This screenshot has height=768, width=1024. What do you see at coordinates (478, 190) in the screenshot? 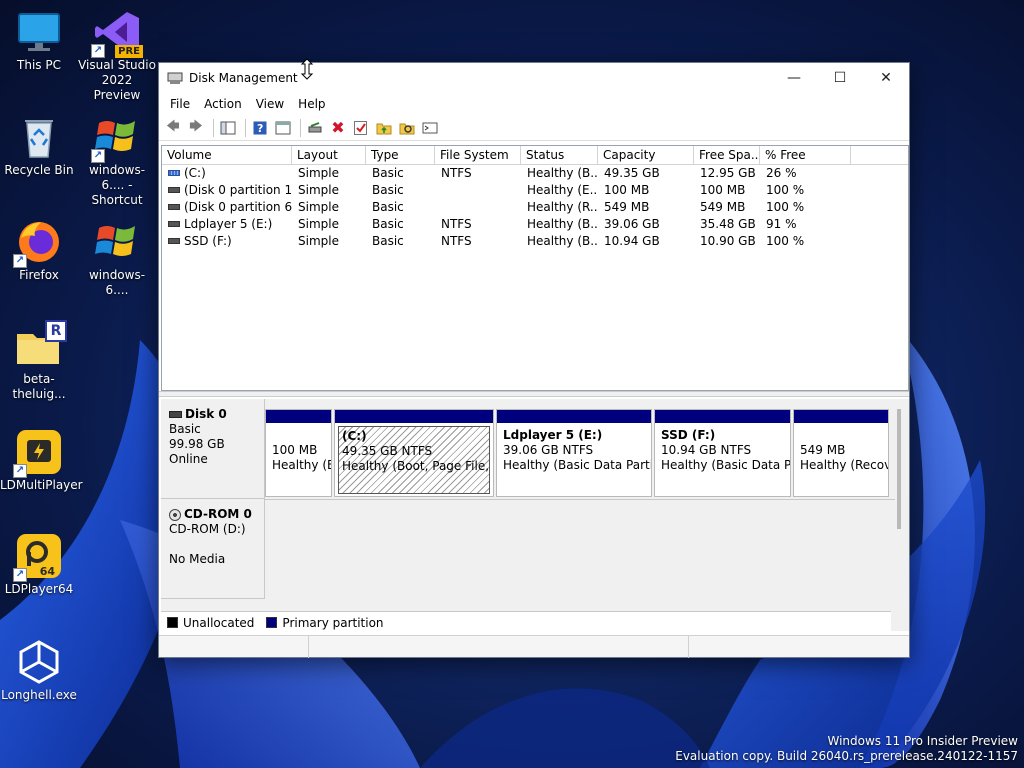
I see `cell-file-system` at bounding box center [478, 190].